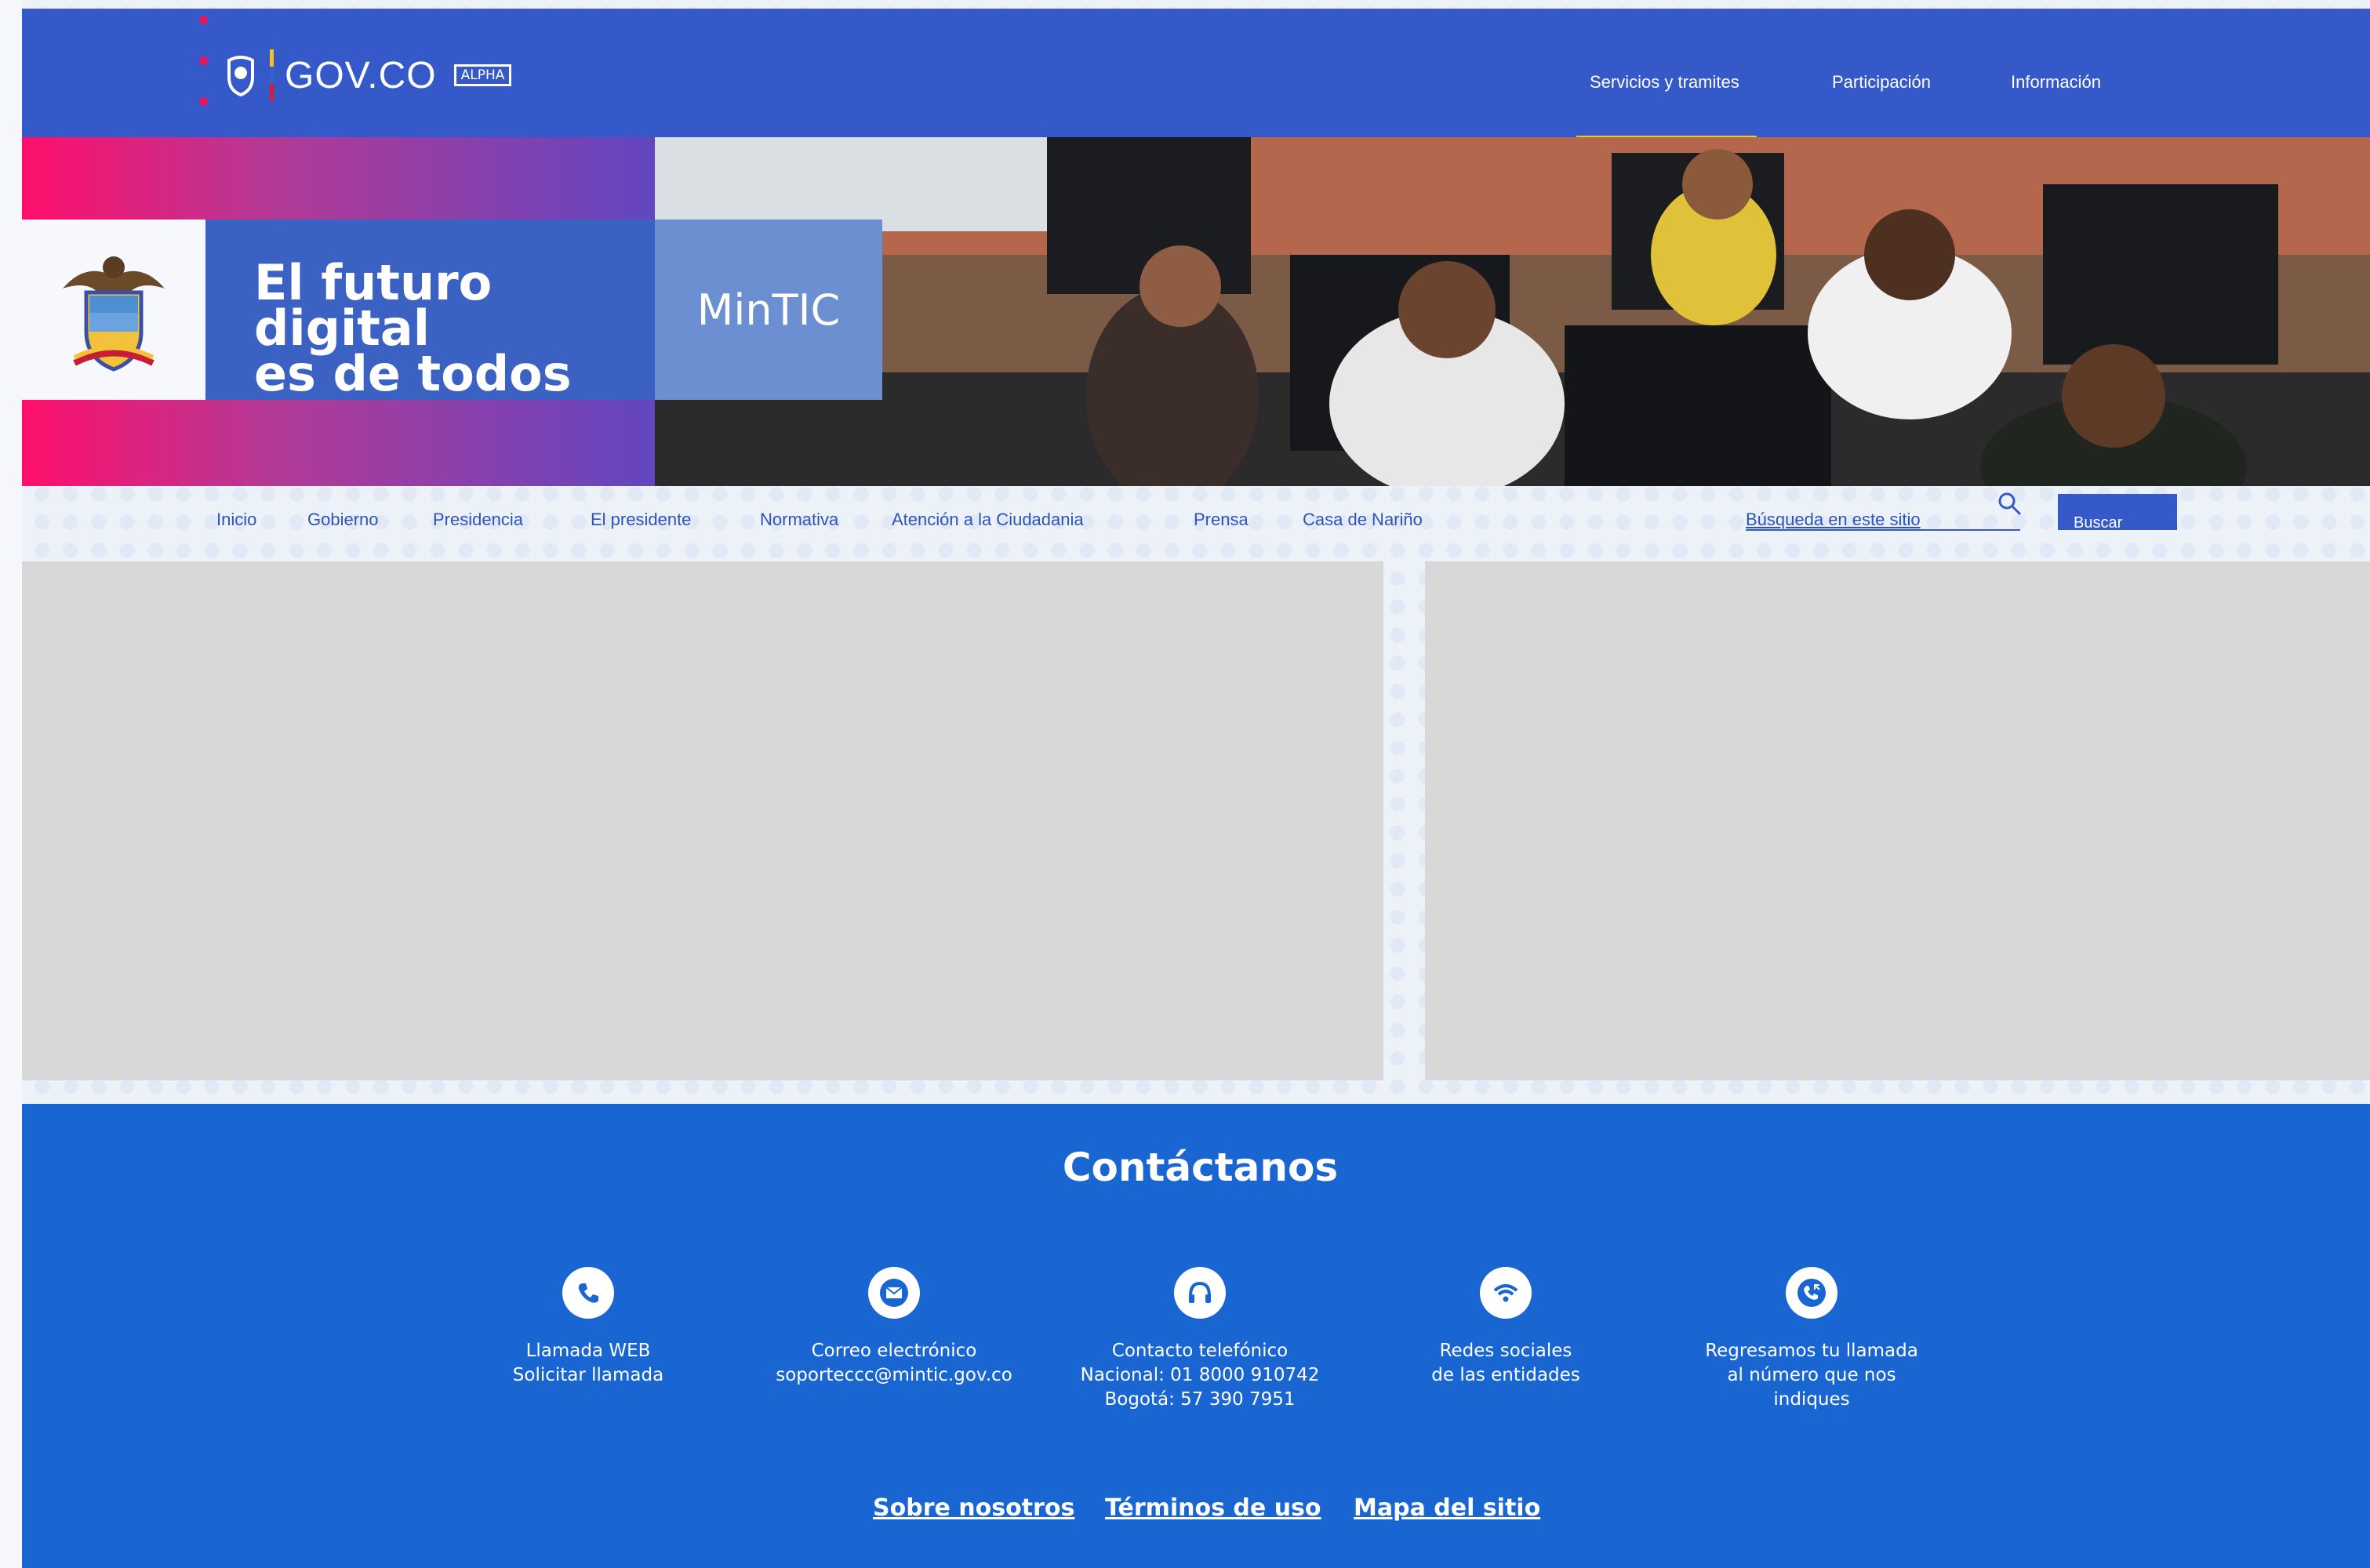 This screenshot has width=2370, height=1568. Describe the element at coordinates (894, 1375) in the screenshot. I see `contact-line: soporteccc@mintic.gov.co` at that location.